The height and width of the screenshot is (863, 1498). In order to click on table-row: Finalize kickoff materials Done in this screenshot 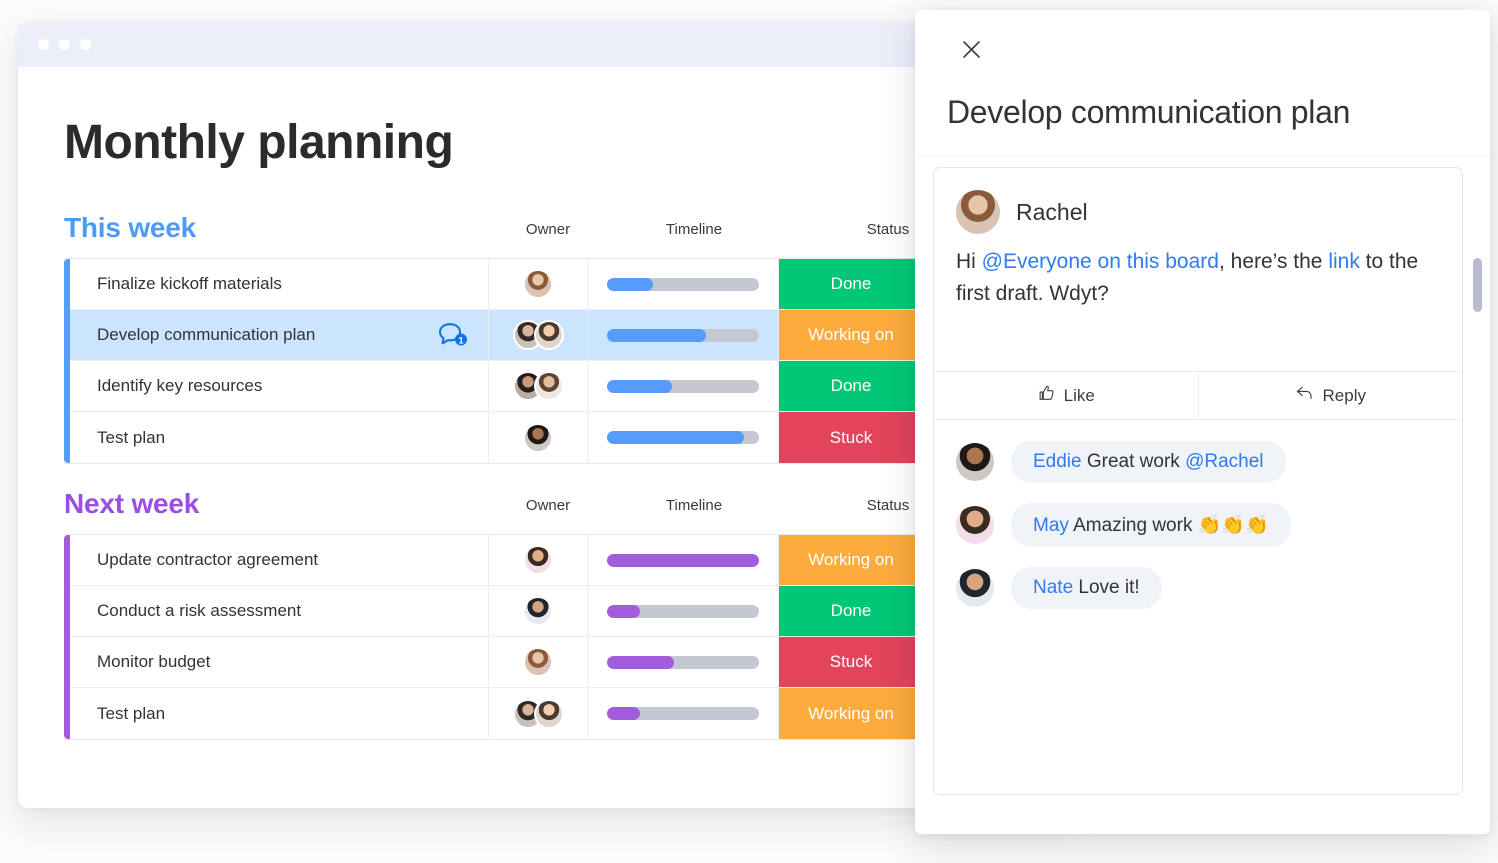, I will do `click(501, 284)`.